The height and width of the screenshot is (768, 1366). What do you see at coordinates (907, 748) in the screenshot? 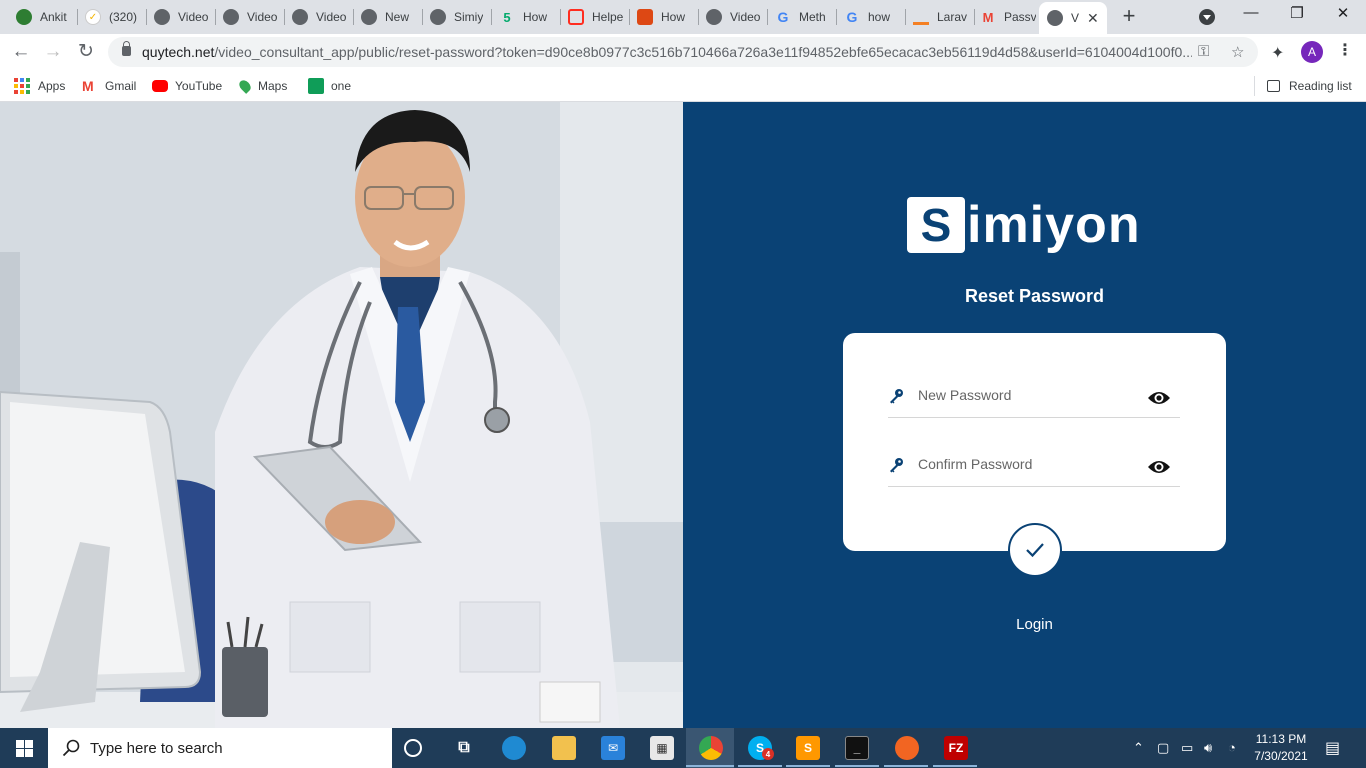
I see `postman-icon` at bounding box center [907, 748].